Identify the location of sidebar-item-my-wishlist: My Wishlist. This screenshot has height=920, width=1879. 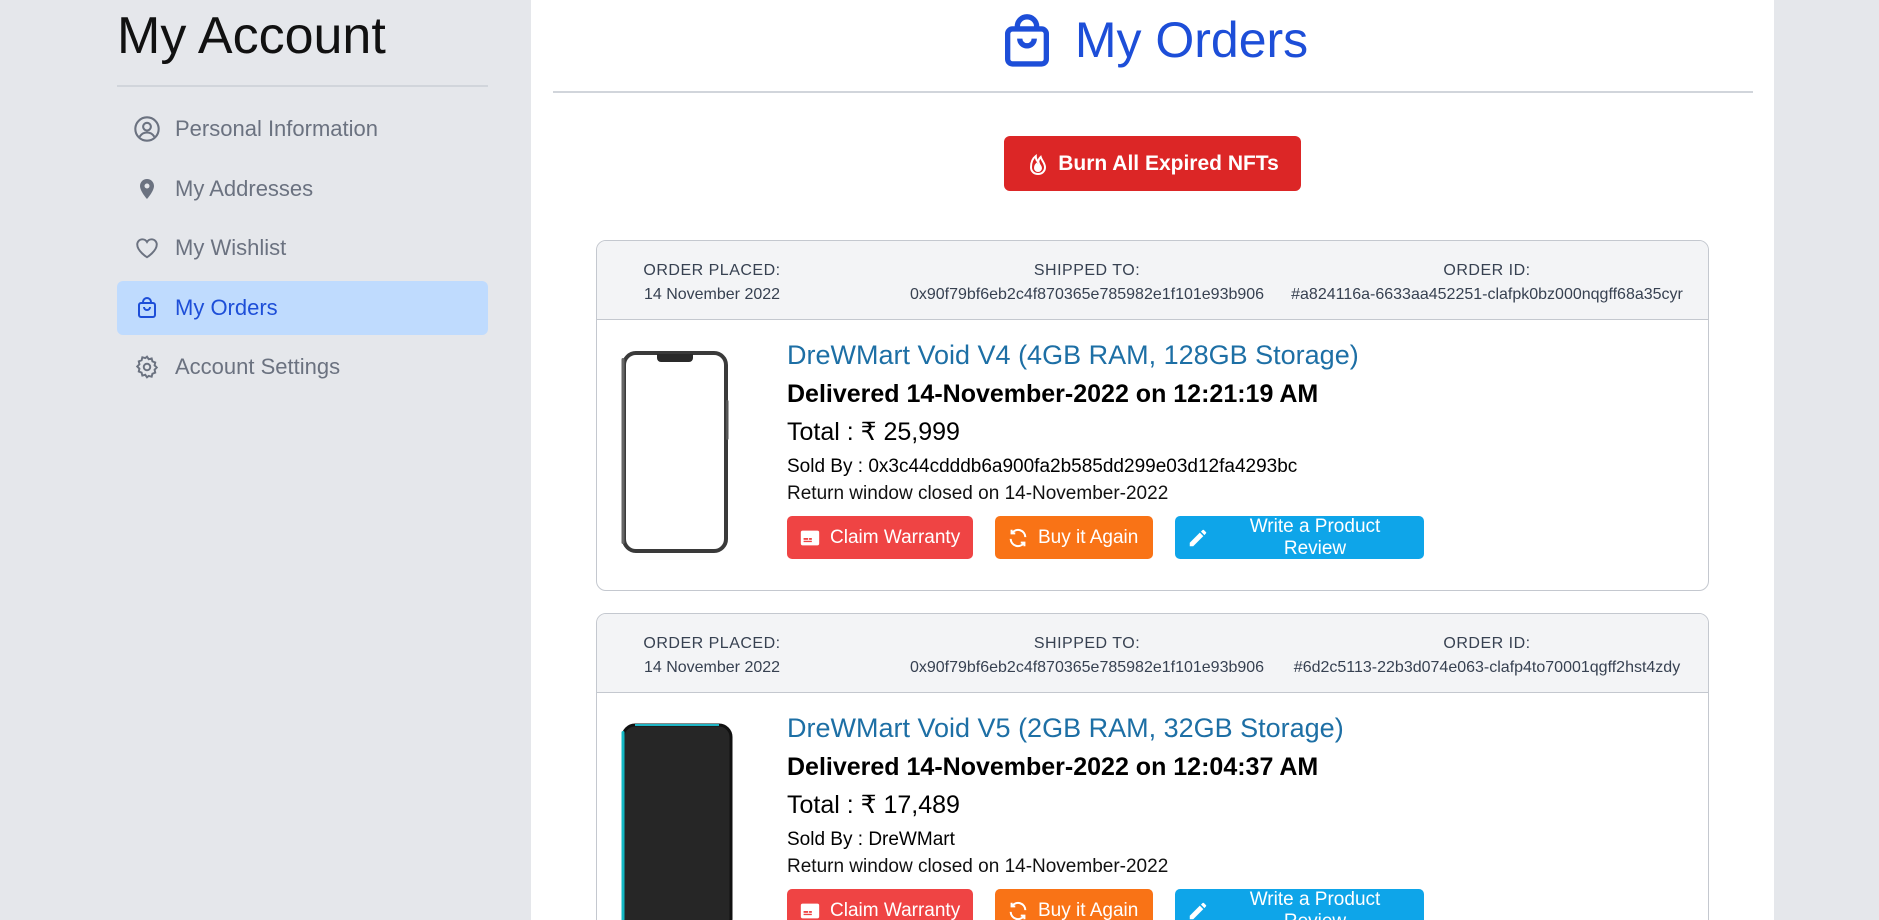
(302, 248).